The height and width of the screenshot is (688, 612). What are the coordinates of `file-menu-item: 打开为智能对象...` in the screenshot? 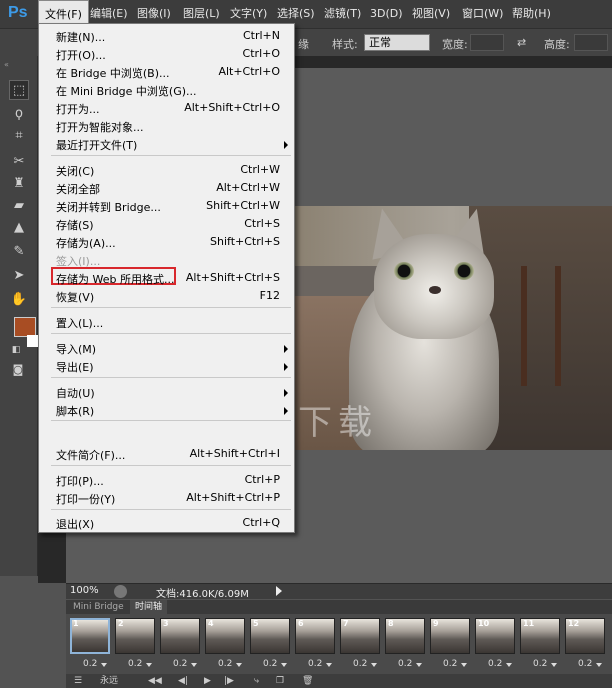 It's located at (166, 126).